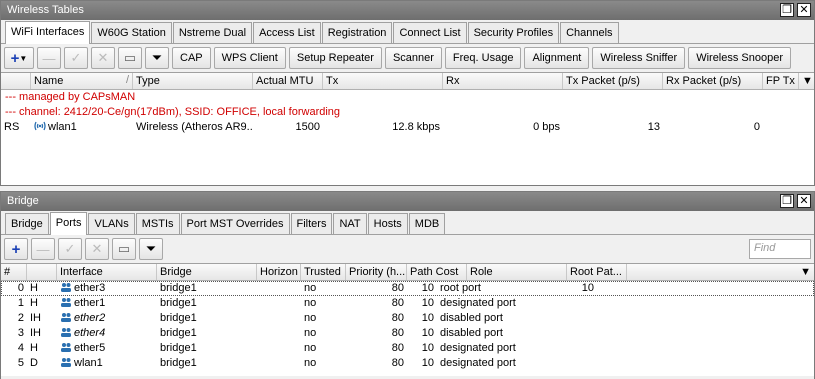 The width and height of the screenshot is (815, 379). What do you see at coordinates (613, 81) in the screenshot?
I see `col-tx-packet: Tx Packet (p/s)` at bounding box center [613, 81].